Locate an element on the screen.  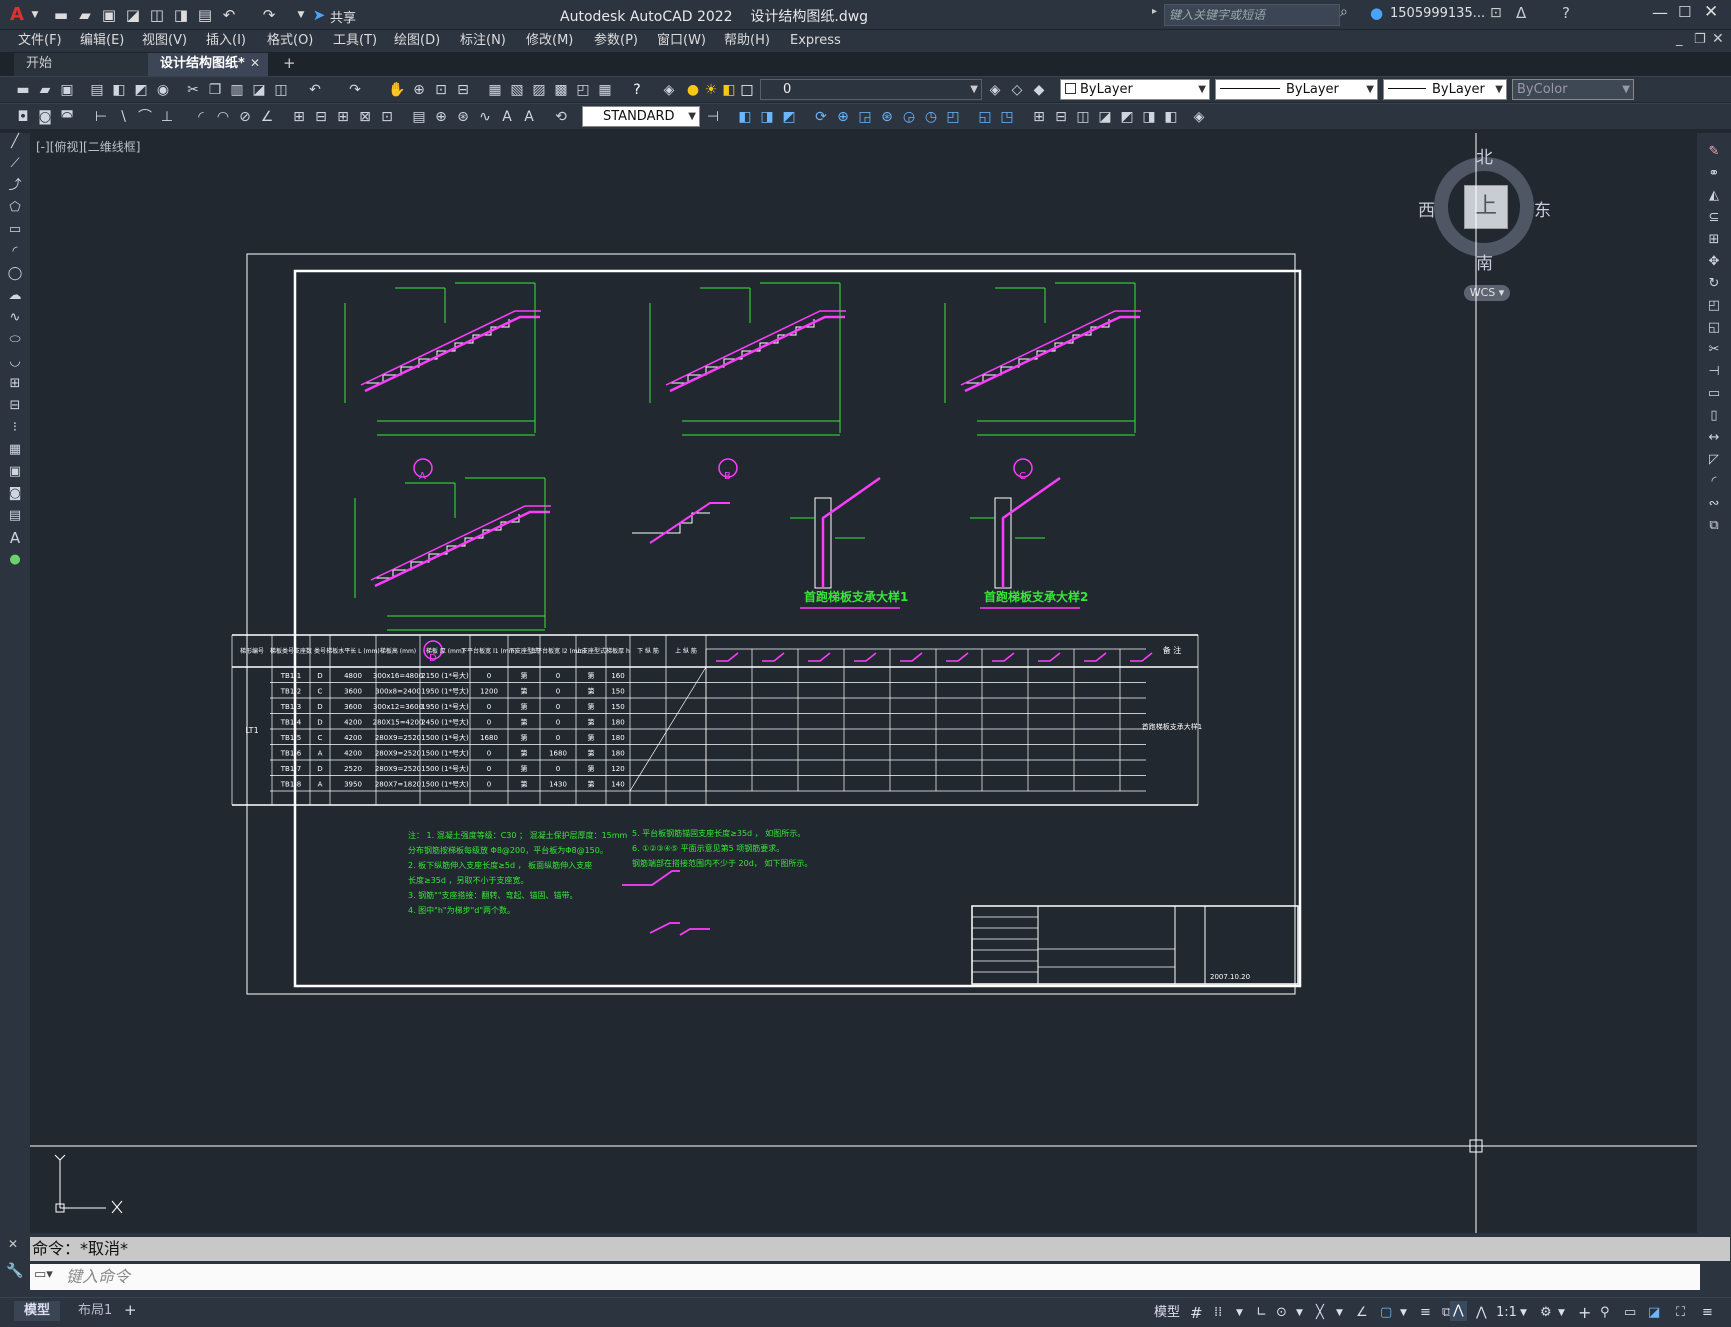
point-icon: ⁝ is located at coordinates (15, 428).